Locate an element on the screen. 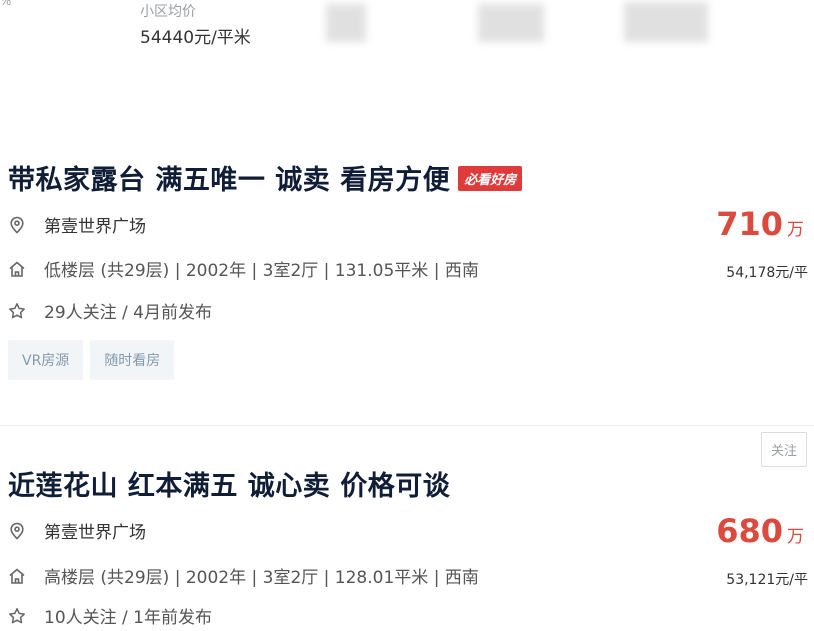 The width and height of the screenshot is (814, 631). follow-info-row: 10人关注 / 1年前发布 is located at coordinates (110, 615).